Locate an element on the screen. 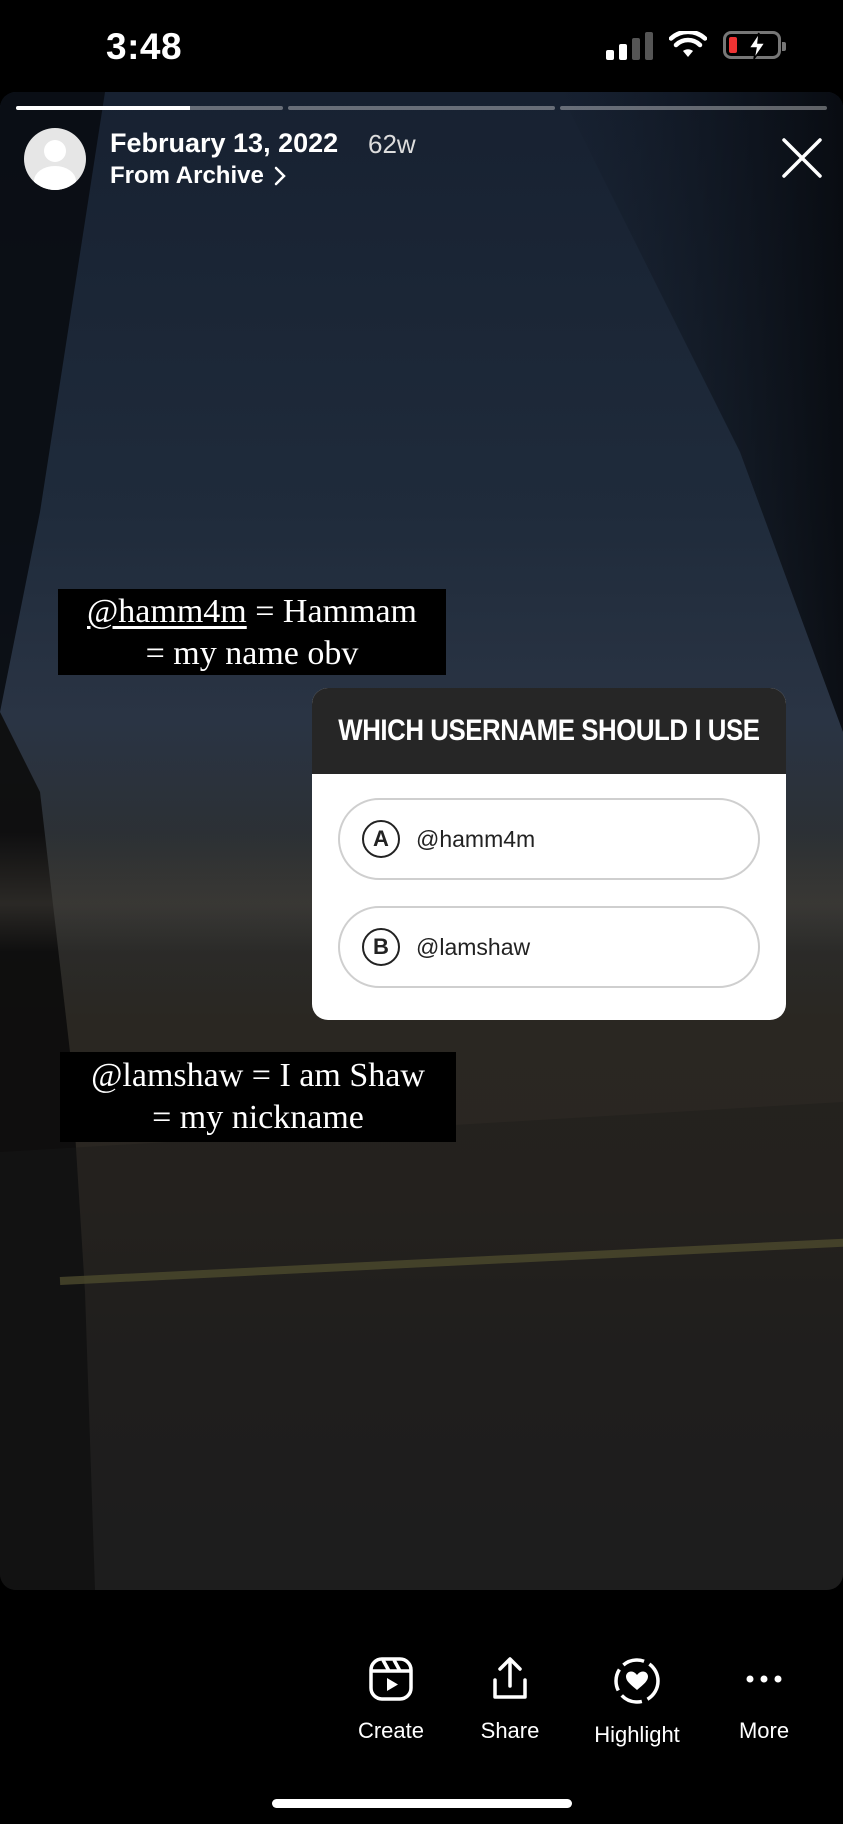  bottom-toolbar: Create Share Highlight More is located at coordinates (421, 1707).